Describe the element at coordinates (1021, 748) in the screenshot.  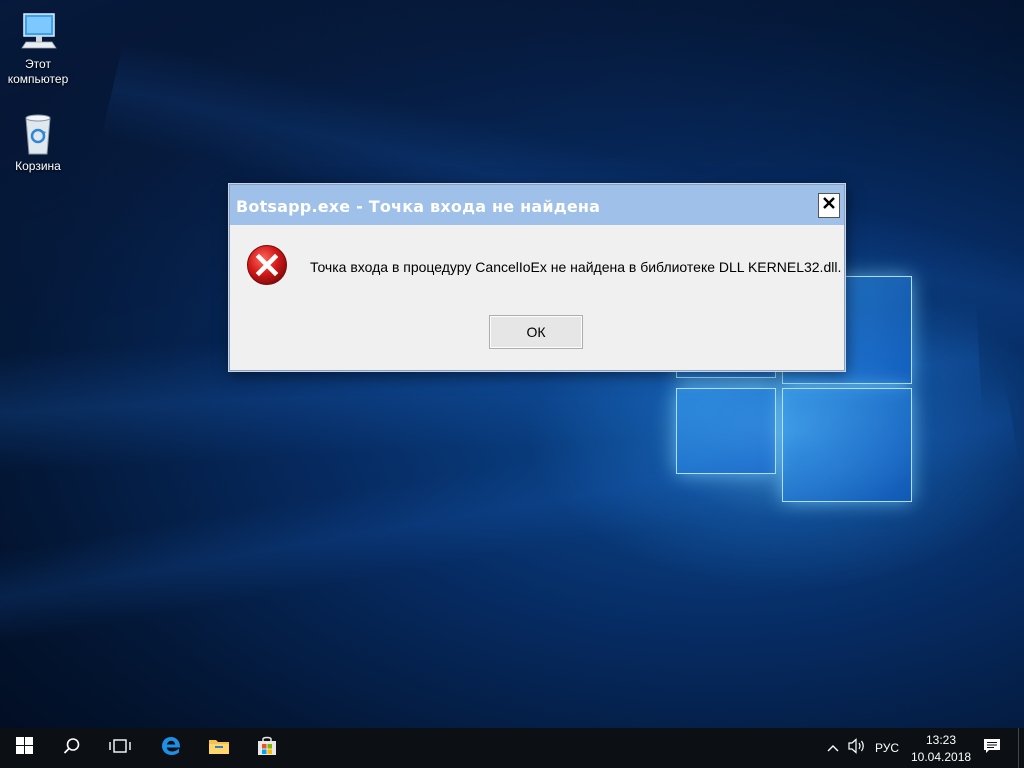
I see `show-desktop-button` at that location.